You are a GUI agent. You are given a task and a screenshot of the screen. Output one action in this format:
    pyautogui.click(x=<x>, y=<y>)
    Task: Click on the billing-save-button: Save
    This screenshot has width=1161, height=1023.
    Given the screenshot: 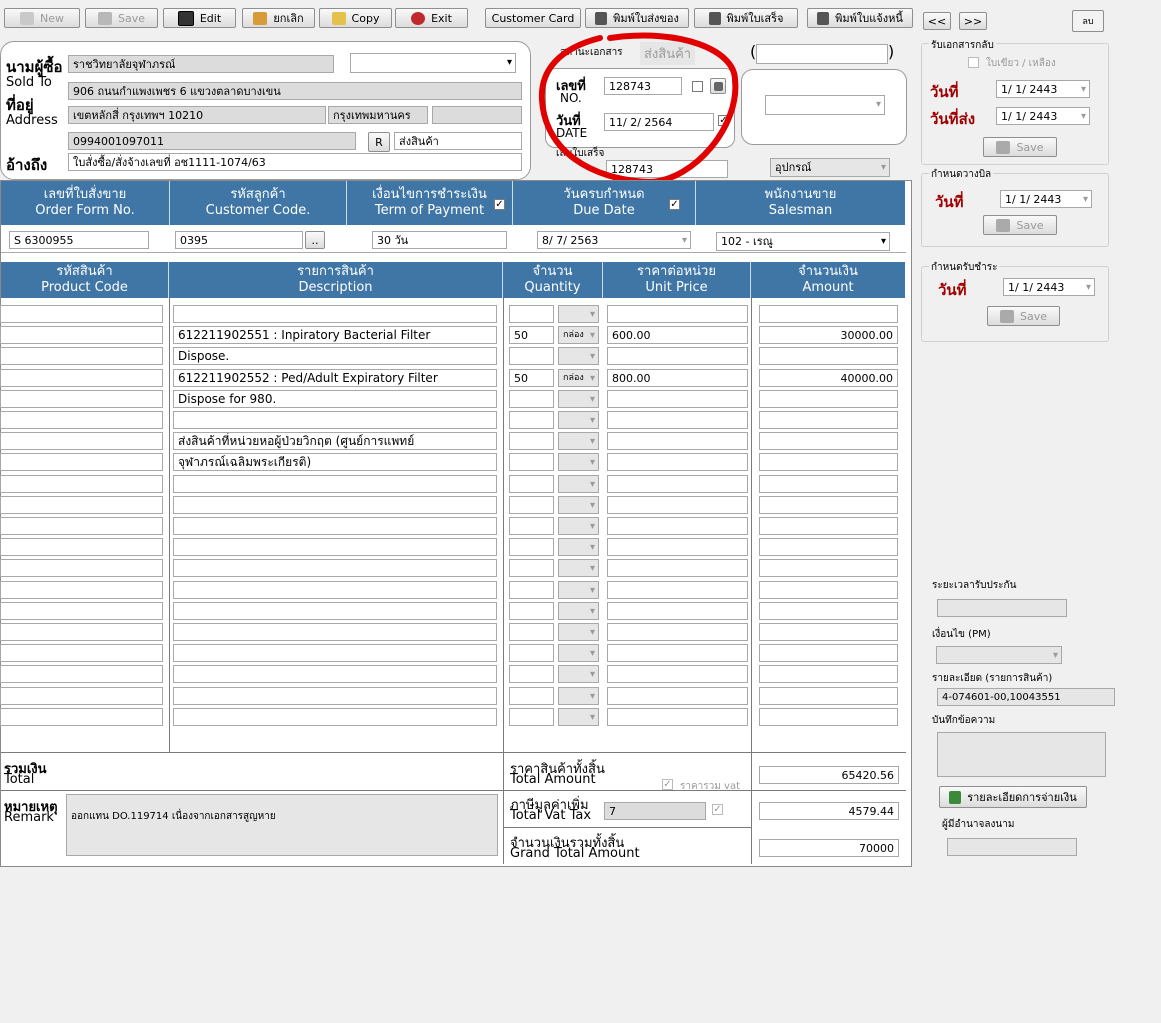 What is the action you would take?
    pyautogui.click(x=1020, y=225)
    